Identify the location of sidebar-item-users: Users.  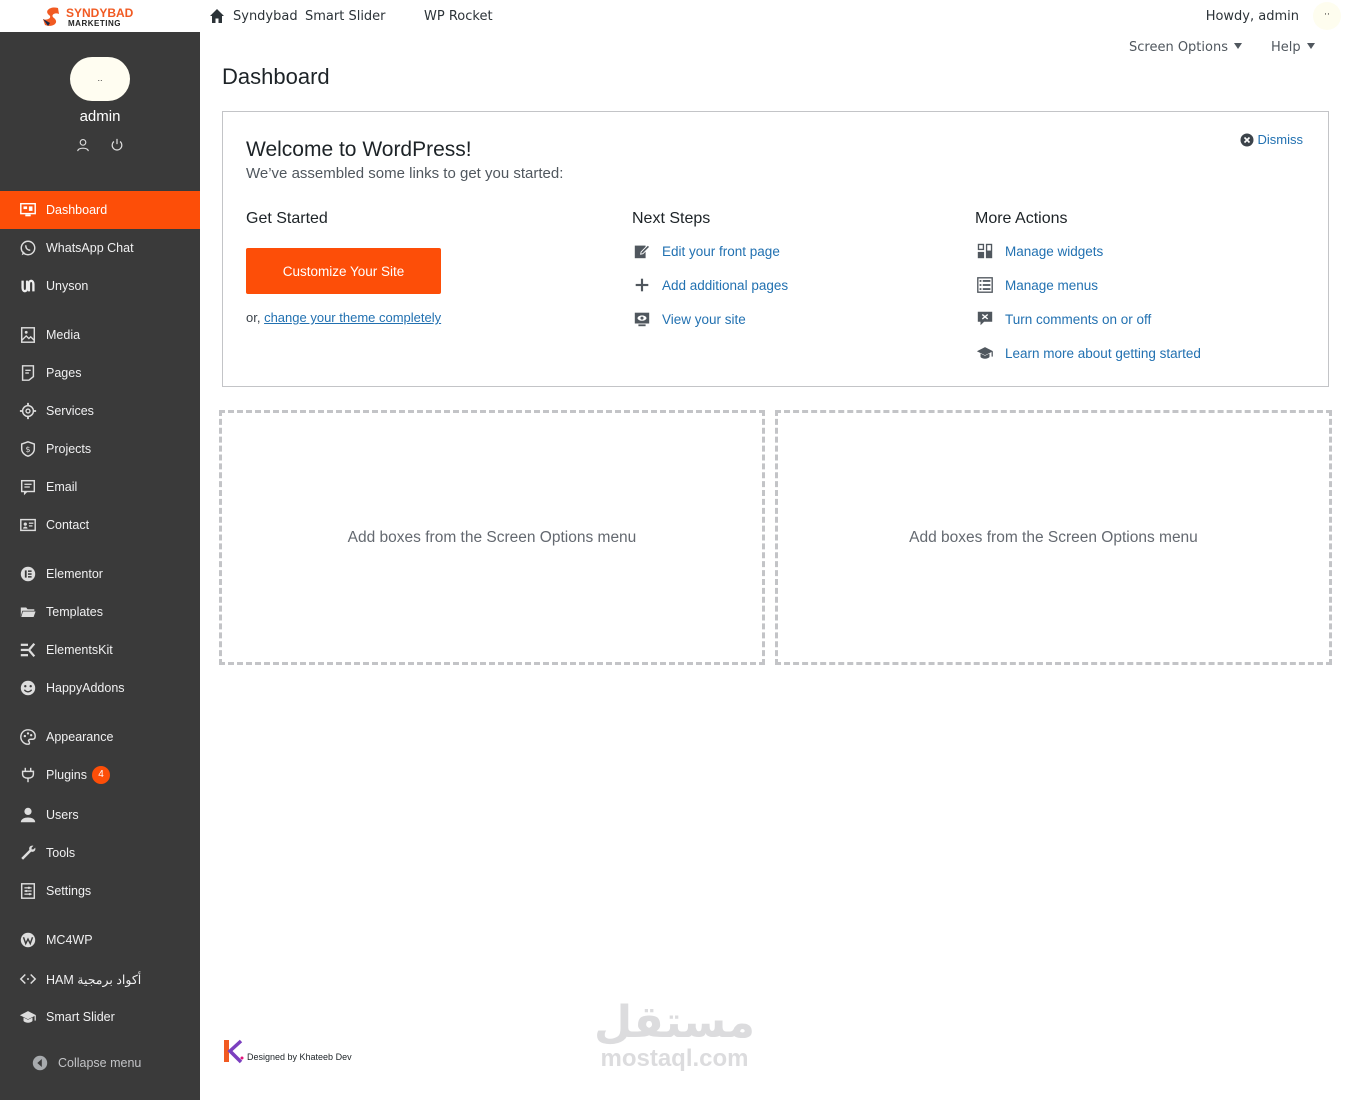
(100, 815).